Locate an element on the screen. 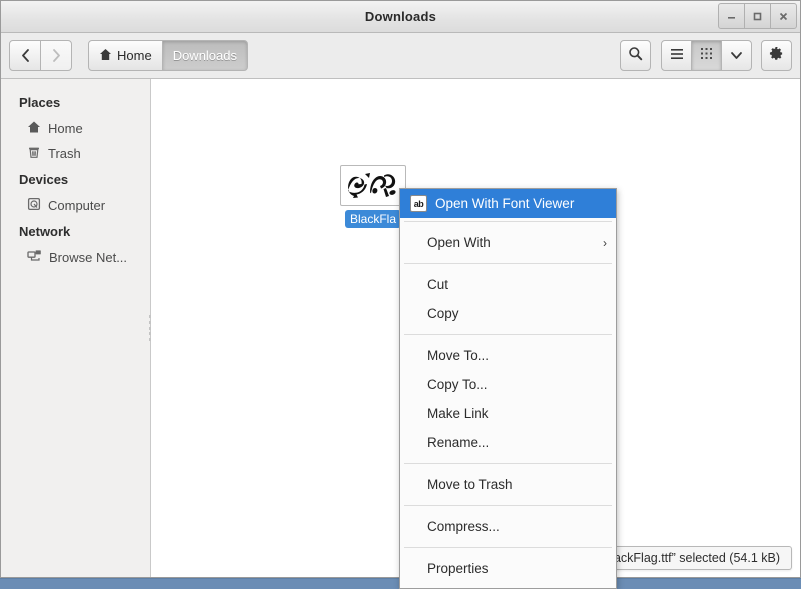 The image size is (801, 589). view-mode-group is located at coordinates (706, 55).